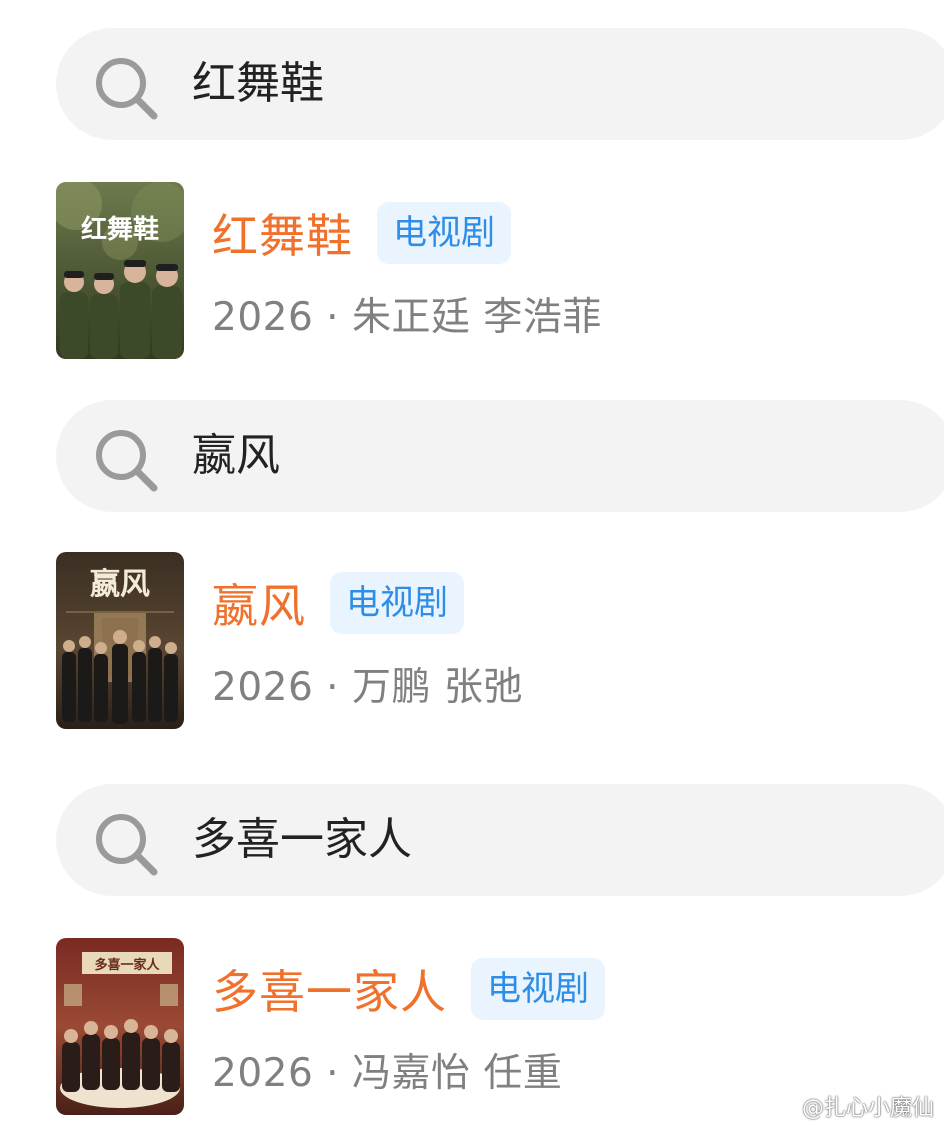 This screenshot has width=944, height=1132. Describe the element at coordinates (407, 317) in the screenshot. I see `result-meta: 2026 · 朱正廷 李浩菲` at that location.